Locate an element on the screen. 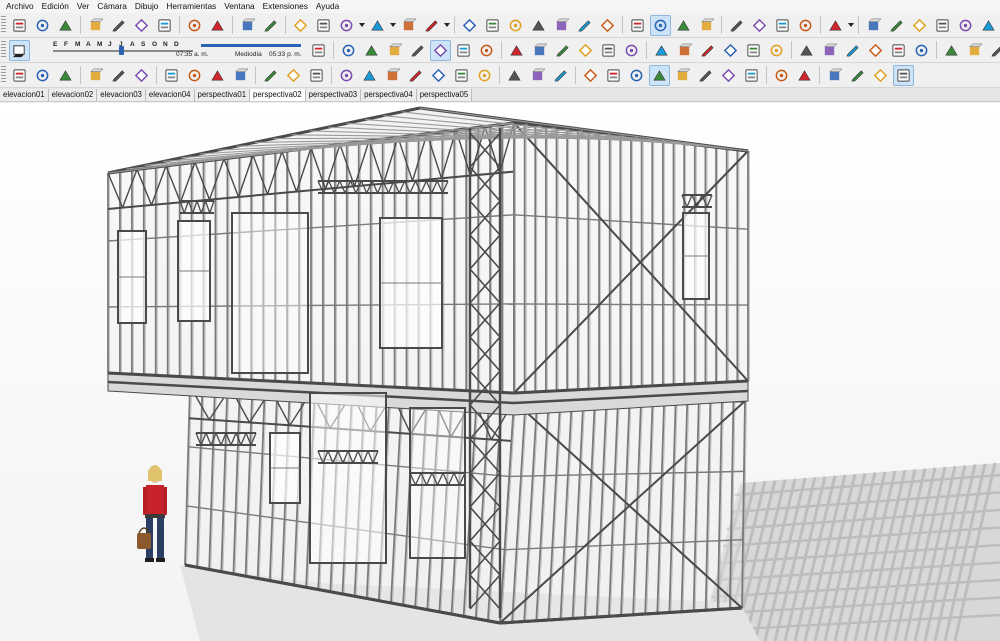 This screenshot has width=1000, height=641. cube-c-icon is located at coordinates (903, 75).